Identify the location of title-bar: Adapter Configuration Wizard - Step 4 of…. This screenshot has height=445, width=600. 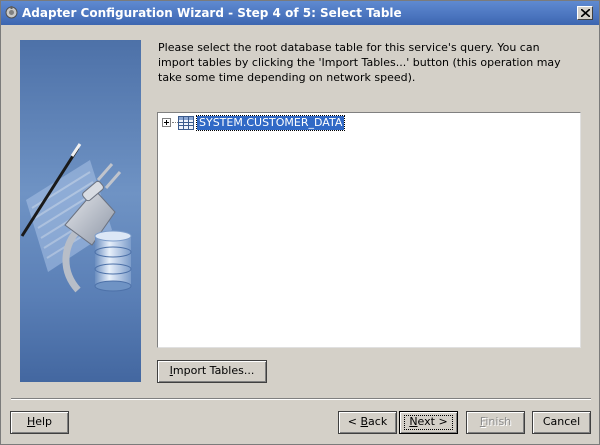
(300, 13).